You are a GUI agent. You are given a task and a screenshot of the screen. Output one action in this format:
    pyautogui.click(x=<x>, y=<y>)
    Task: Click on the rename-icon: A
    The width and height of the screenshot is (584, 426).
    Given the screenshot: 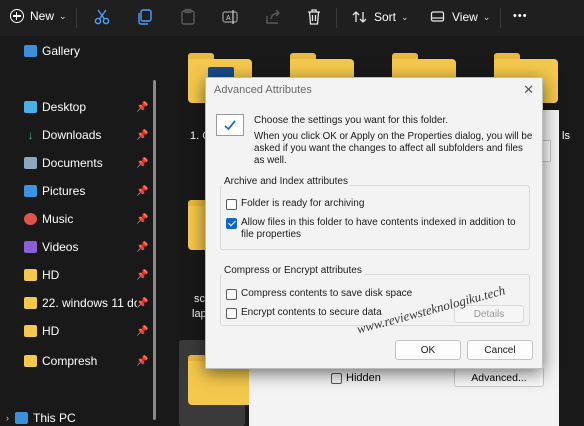 What is the action you would take?
    pyautogui.click(x=230, y=17)
    